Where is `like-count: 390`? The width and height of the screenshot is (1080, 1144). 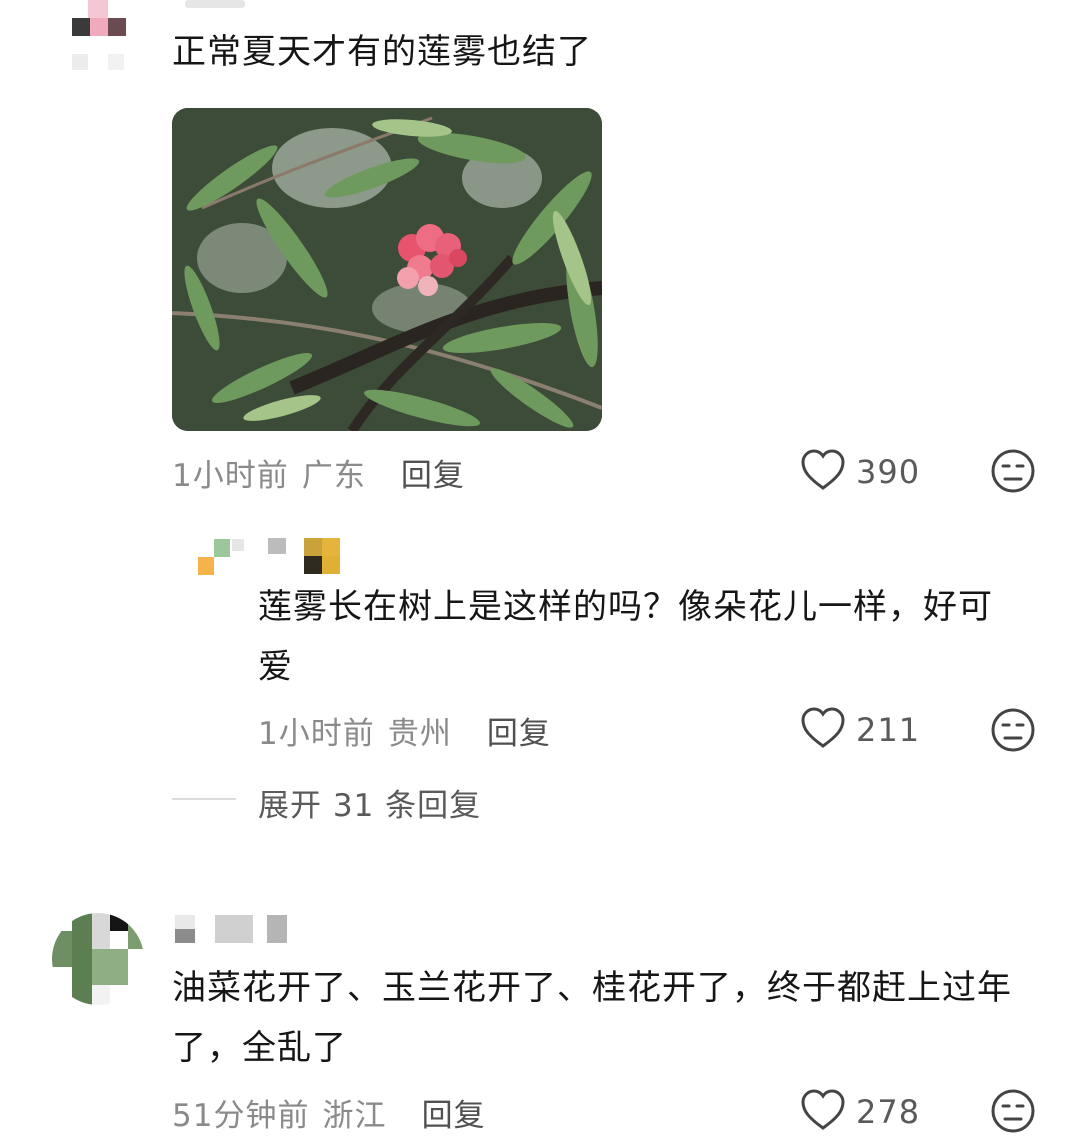 like-count: 390 is located at coordinates (888, 472).